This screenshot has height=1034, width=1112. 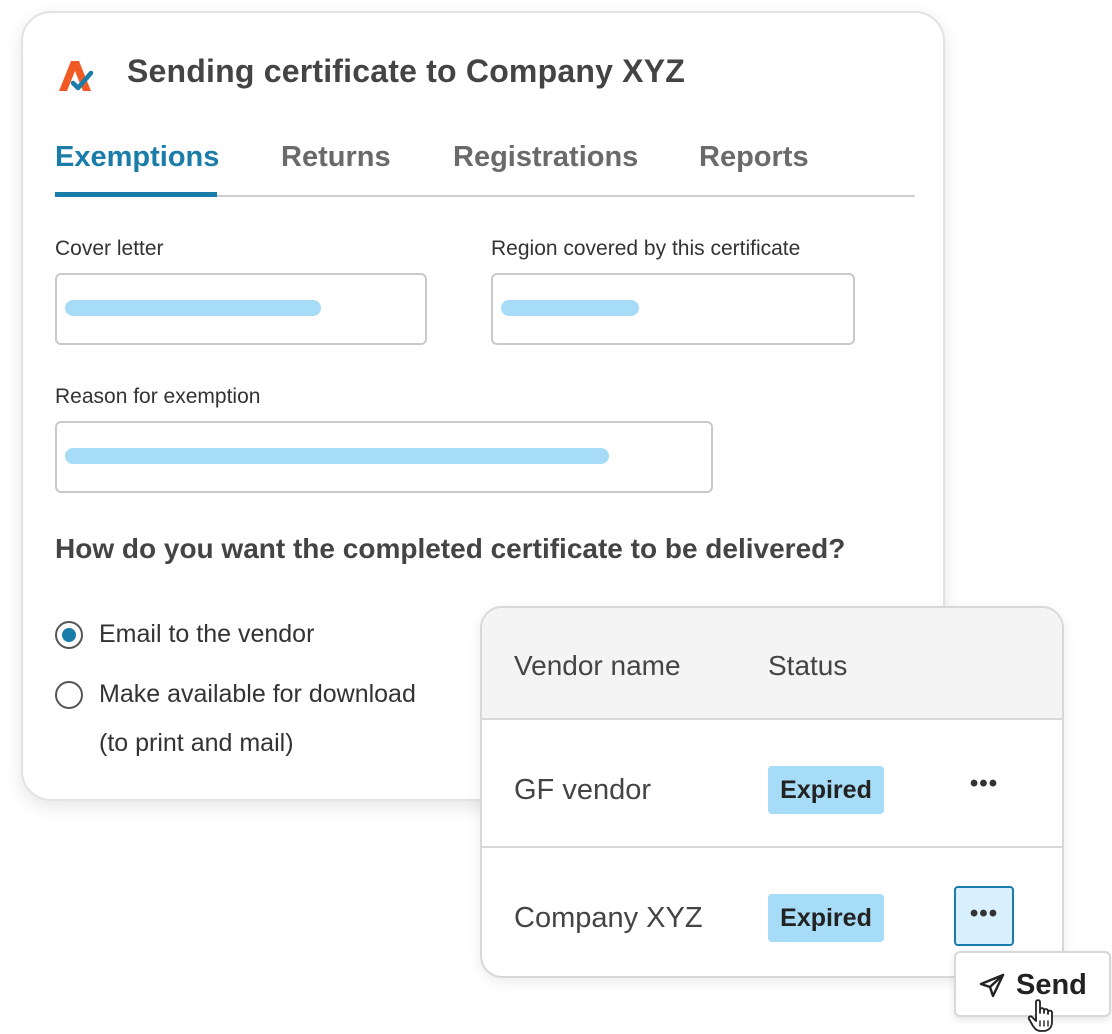 I want to click on reason-field, so click(x=384, y=457).